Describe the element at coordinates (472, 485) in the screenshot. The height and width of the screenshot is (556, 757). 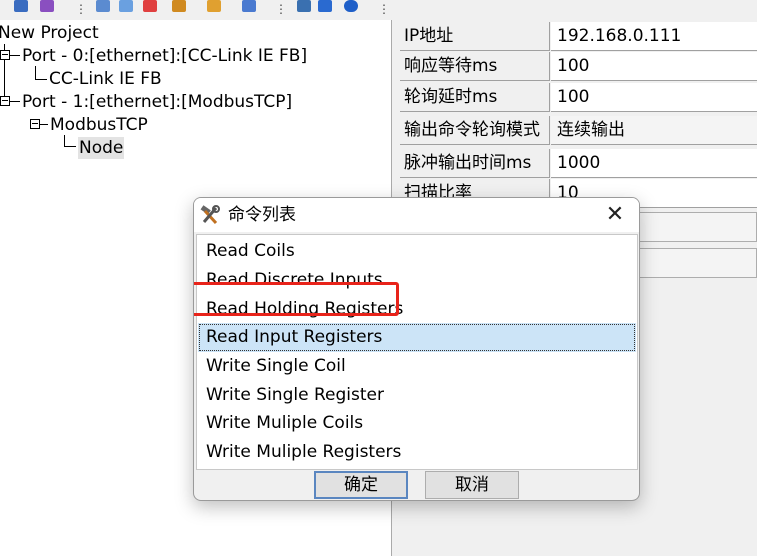
I see `cancel-button: 取消` at that location.